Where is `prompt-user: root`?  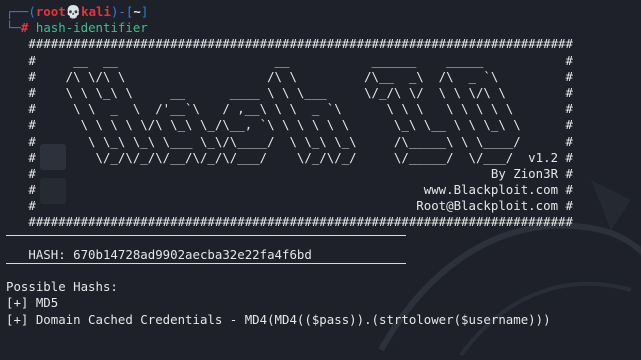 prompt-user: root is located at coordinates (50, 11).